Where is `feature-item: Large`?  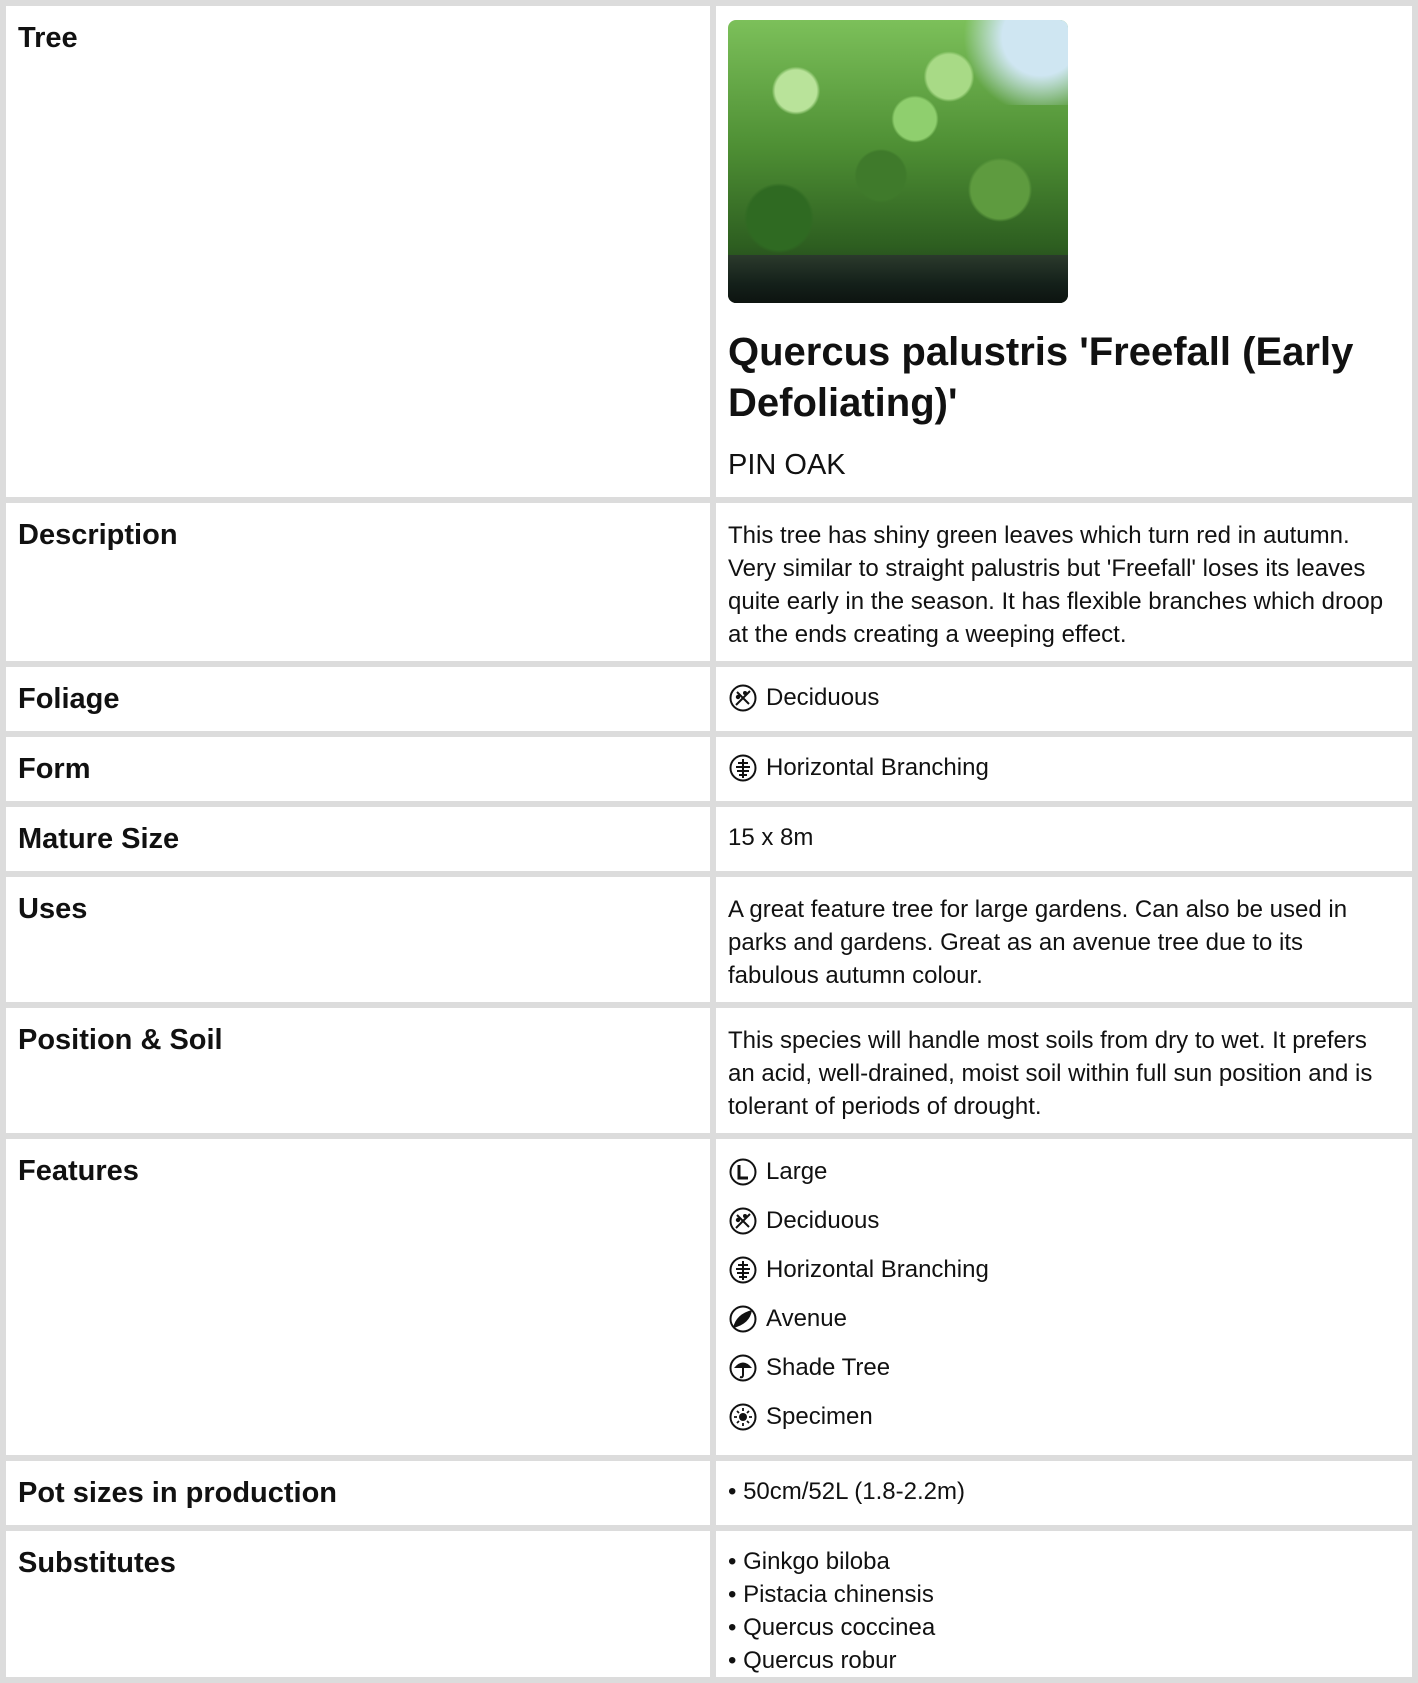 feature-item: Large is located at coordinates (1064, 1171).